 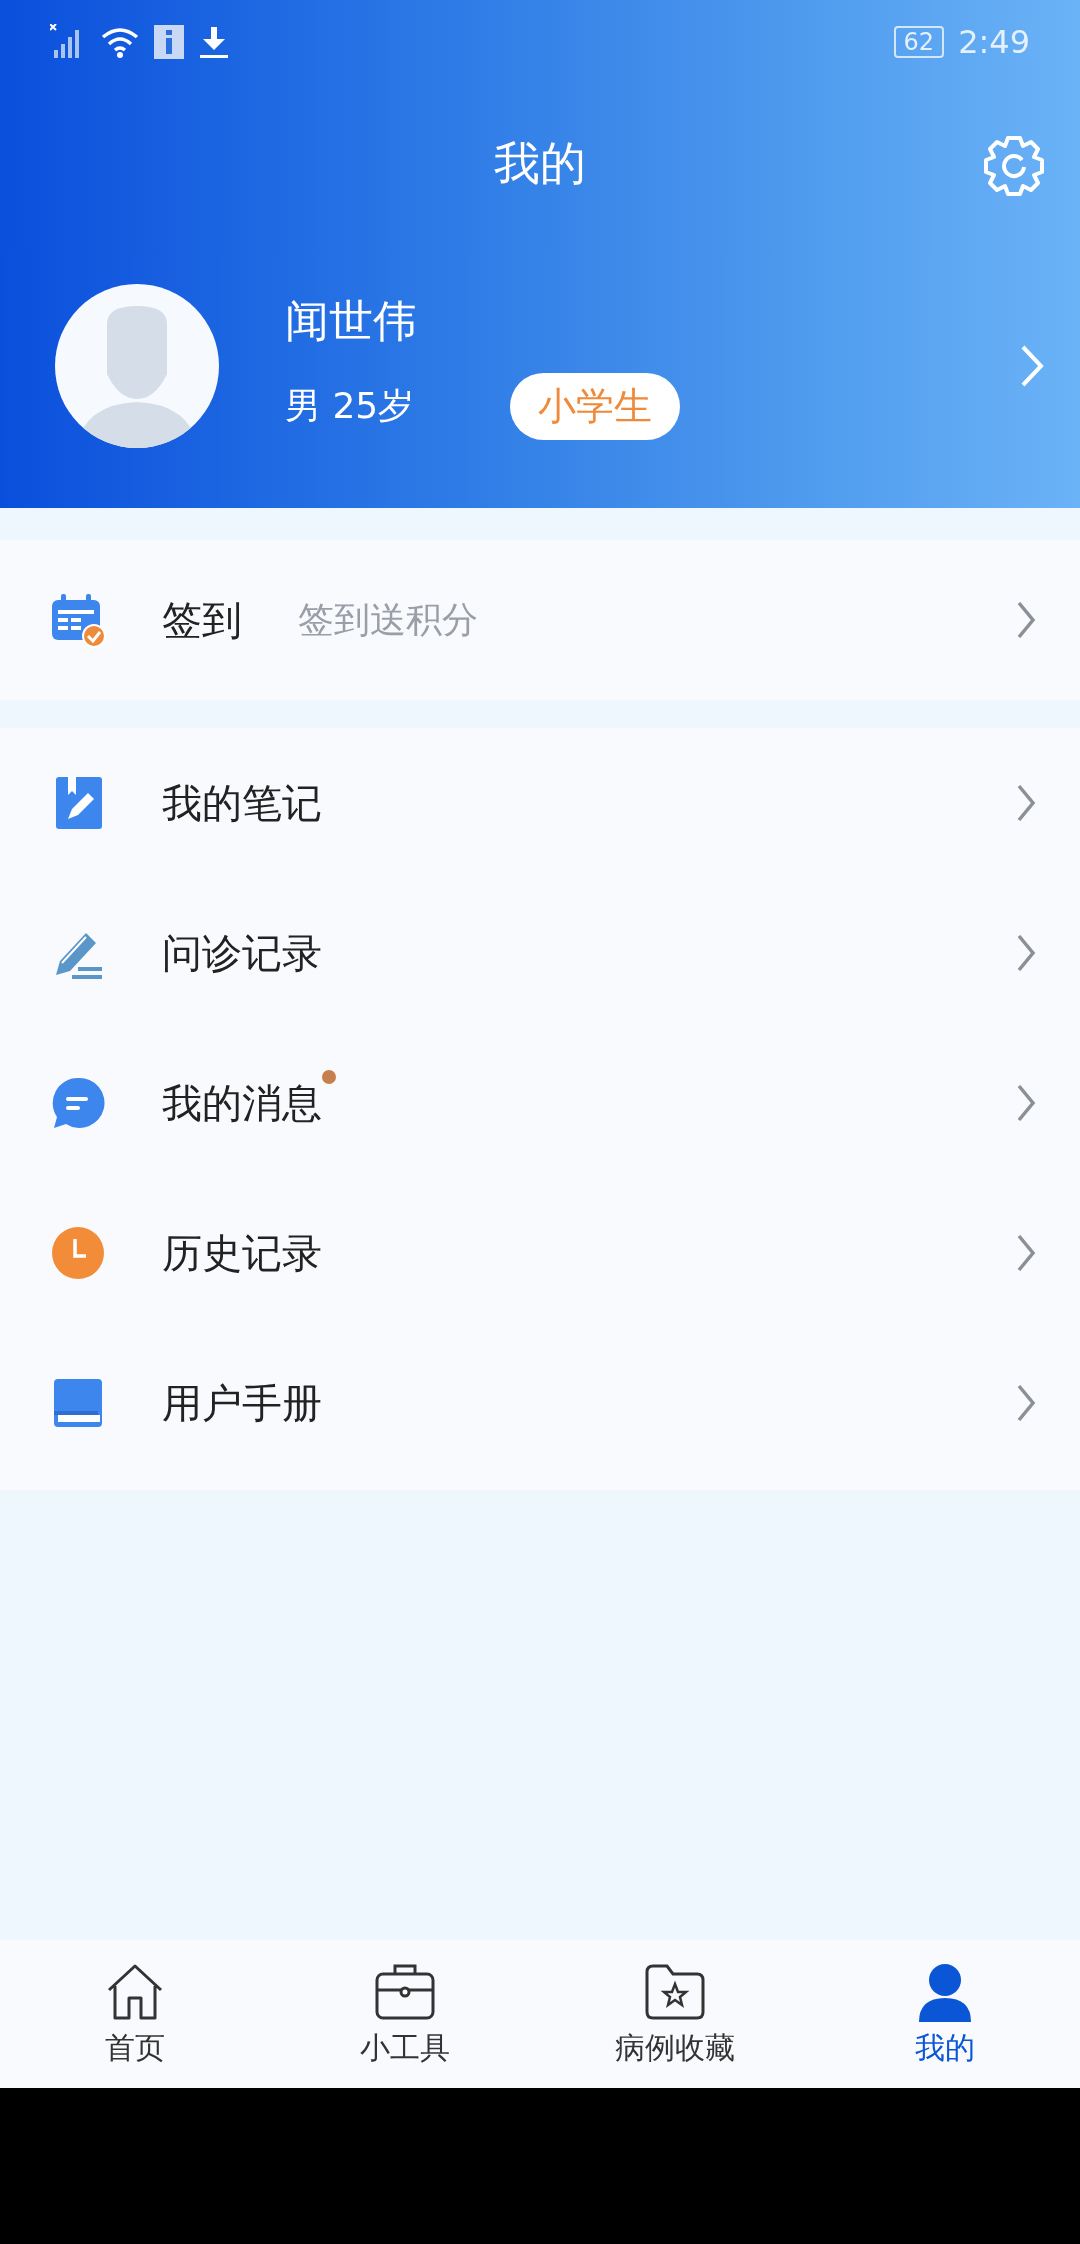 I want to click on user-name: 闻世伟, so click(x=351, y=321).